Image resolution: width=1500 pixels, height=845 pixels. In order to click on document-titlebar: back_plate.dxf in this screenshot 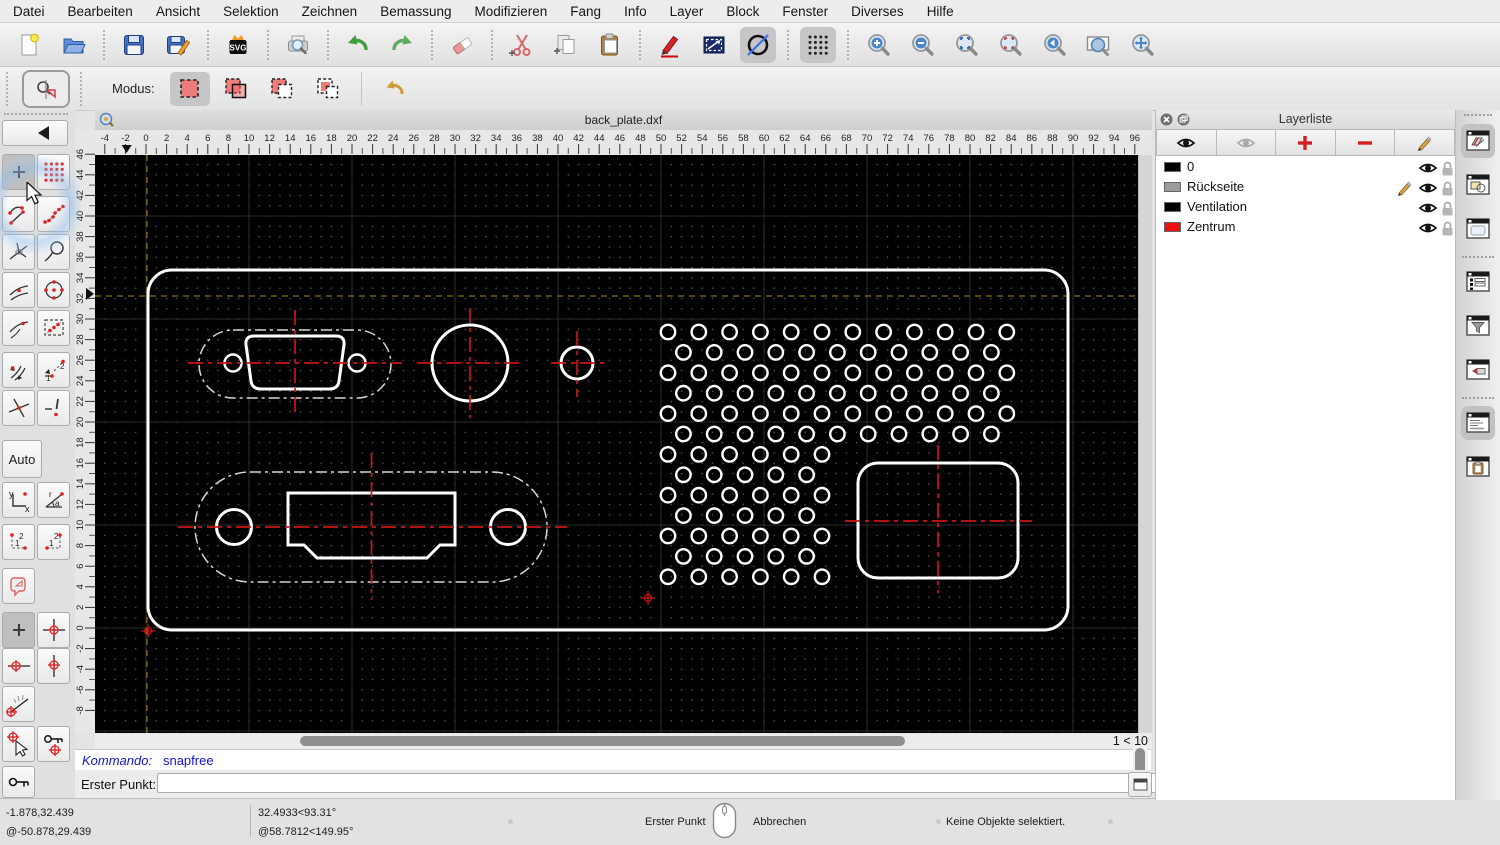, I will do `click(623, 120)`.